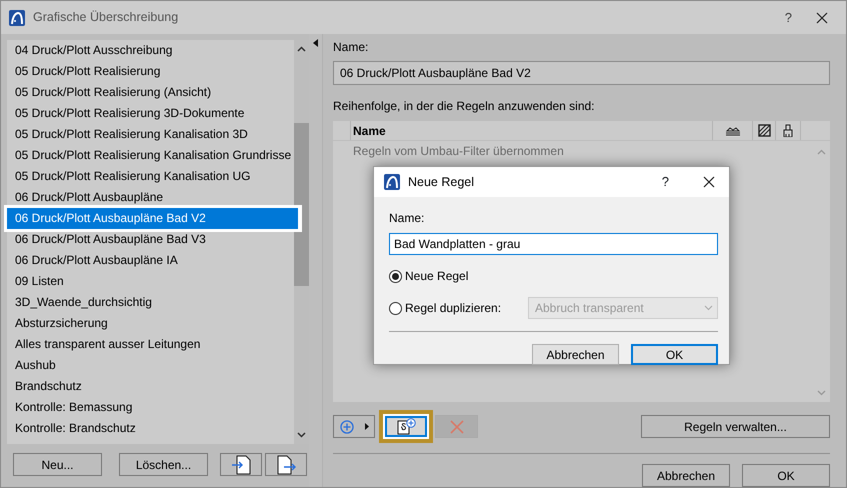  Describe the element at coordinates (150, 386) in the screenshot. I see `list-item: Brandschutz` at that location.